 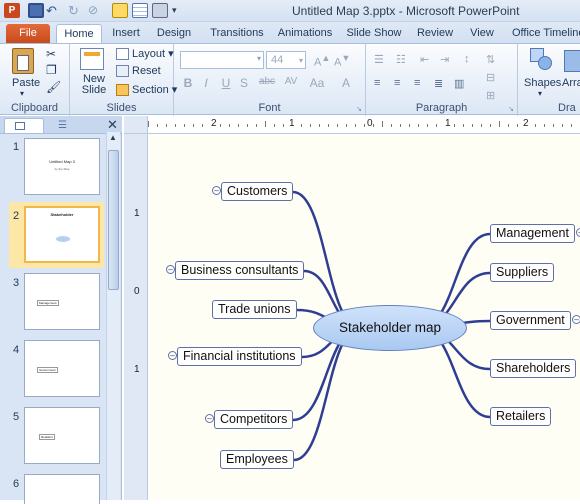 I want to click on redo-icon: ↻, so click(x=76, y=10).